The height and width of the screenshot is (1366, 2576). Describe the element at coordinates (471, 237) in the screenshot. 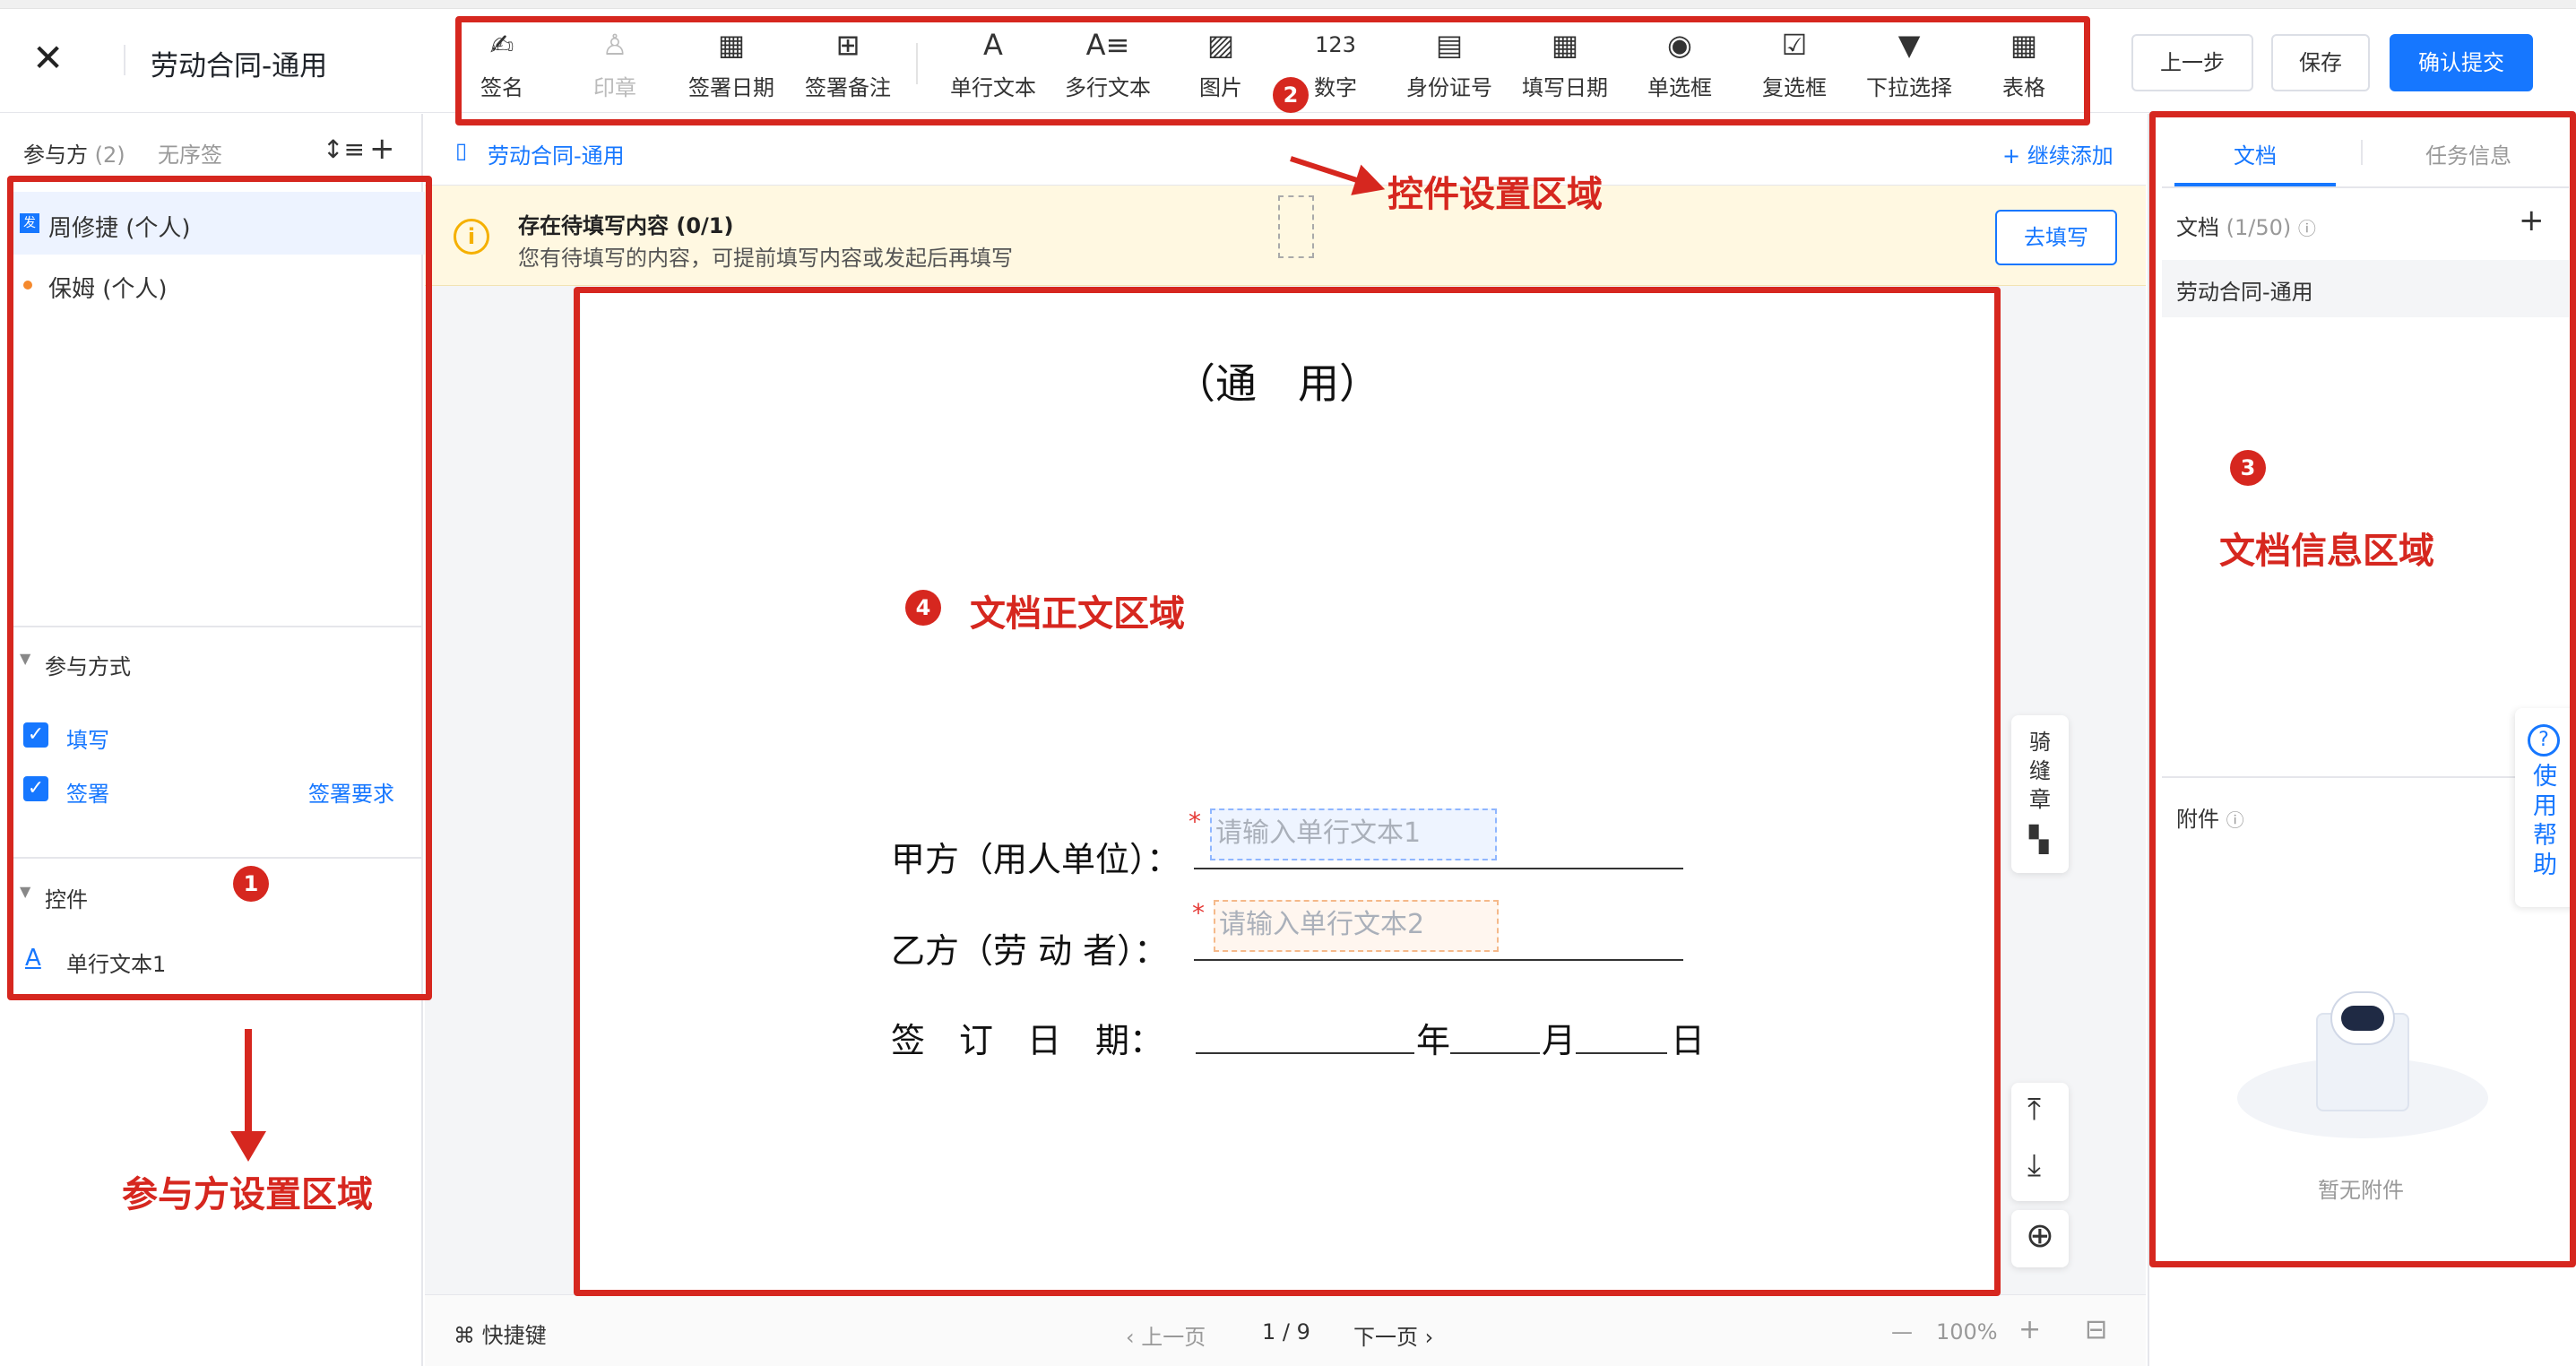

I see `info-icon: i` at that location.